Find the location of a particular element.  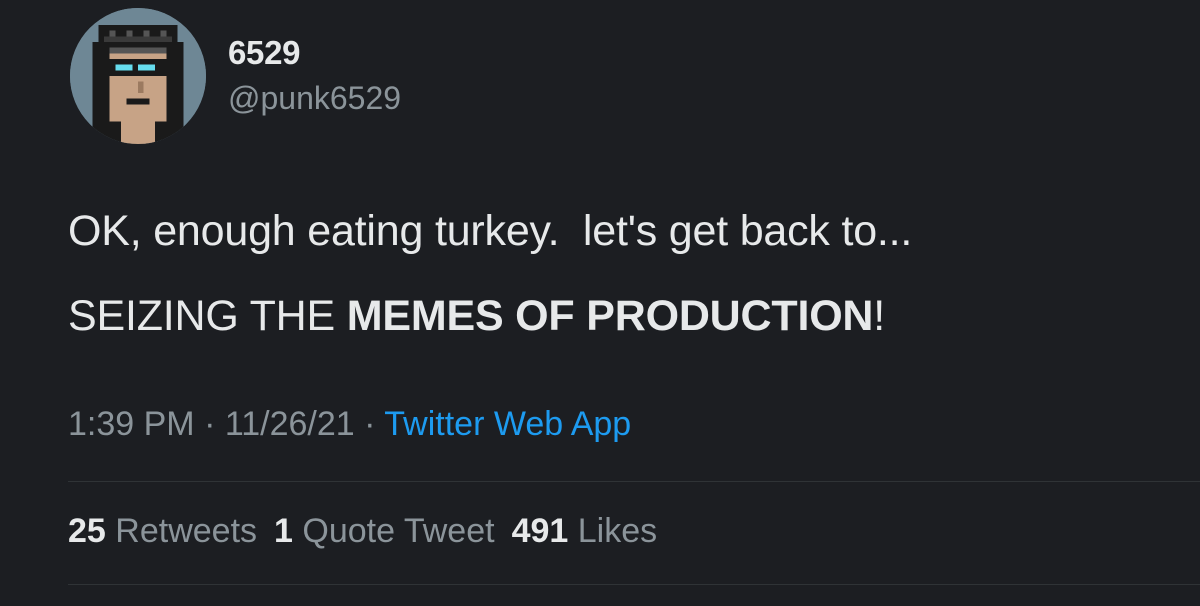

tweet-text-bold: MEMES OF PRODUCTION is located at coordinates (610, 316).